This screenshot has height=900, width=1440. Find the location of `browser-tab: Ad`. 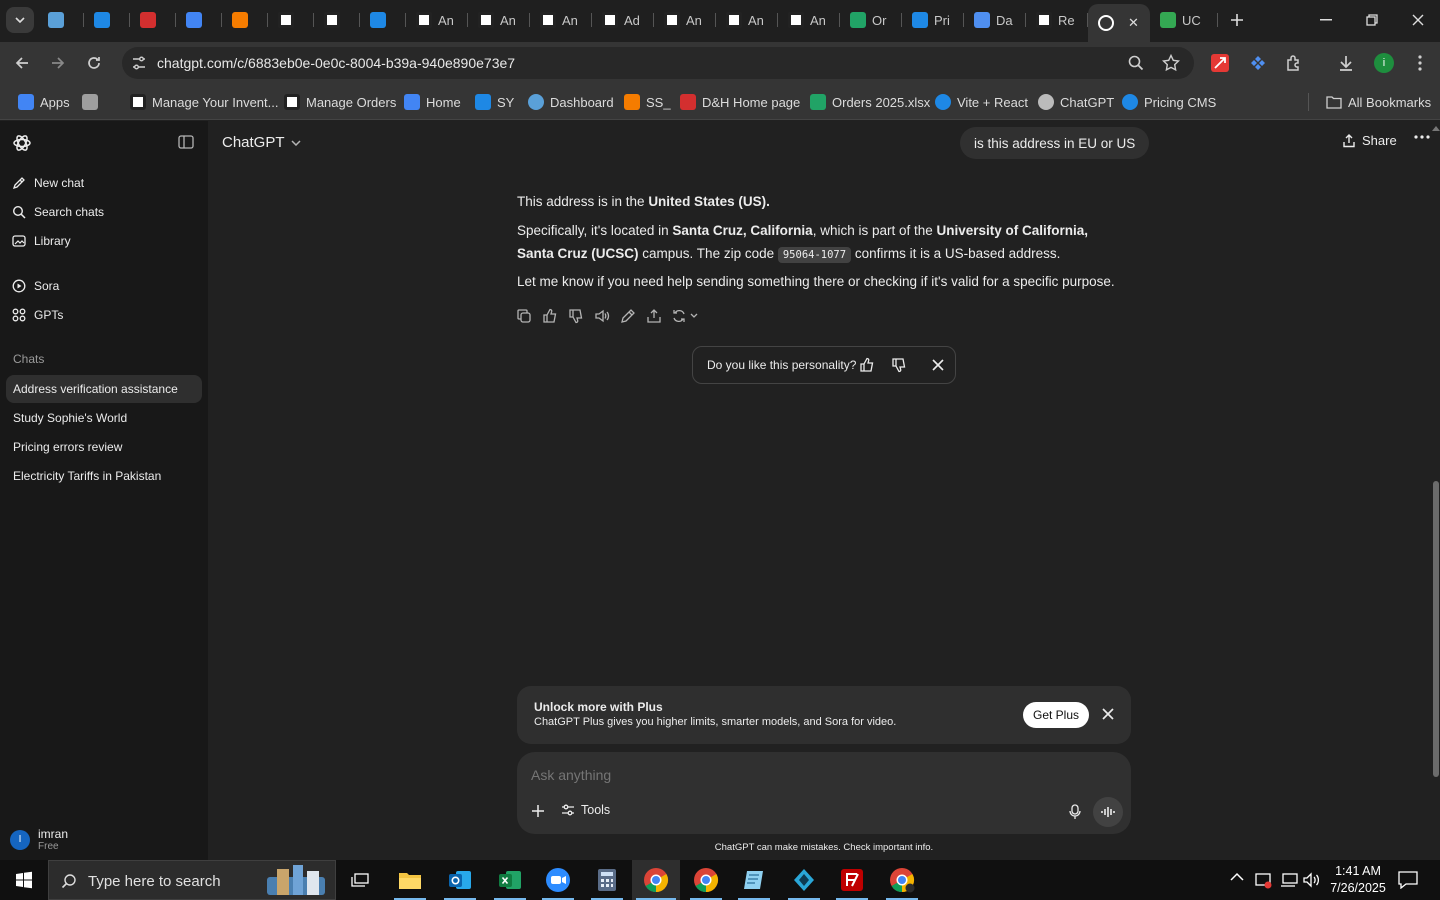

browser-tab: Ad is located at coordinates (623, 20).